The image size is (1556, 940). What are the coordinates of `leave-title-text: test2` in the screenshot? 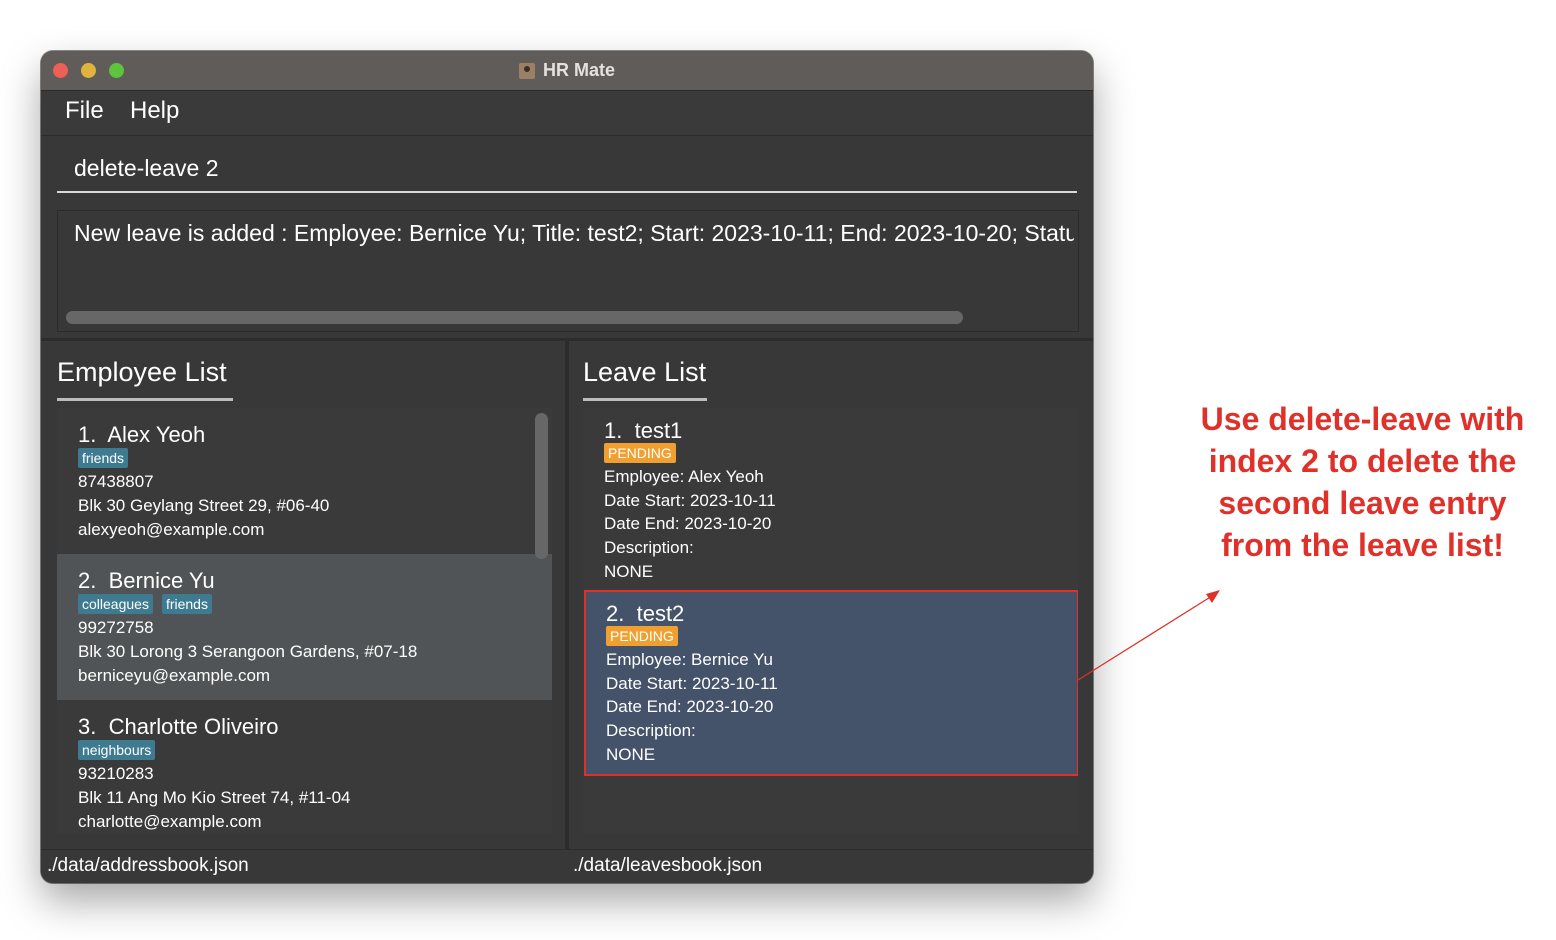 It's located at (660, 613).